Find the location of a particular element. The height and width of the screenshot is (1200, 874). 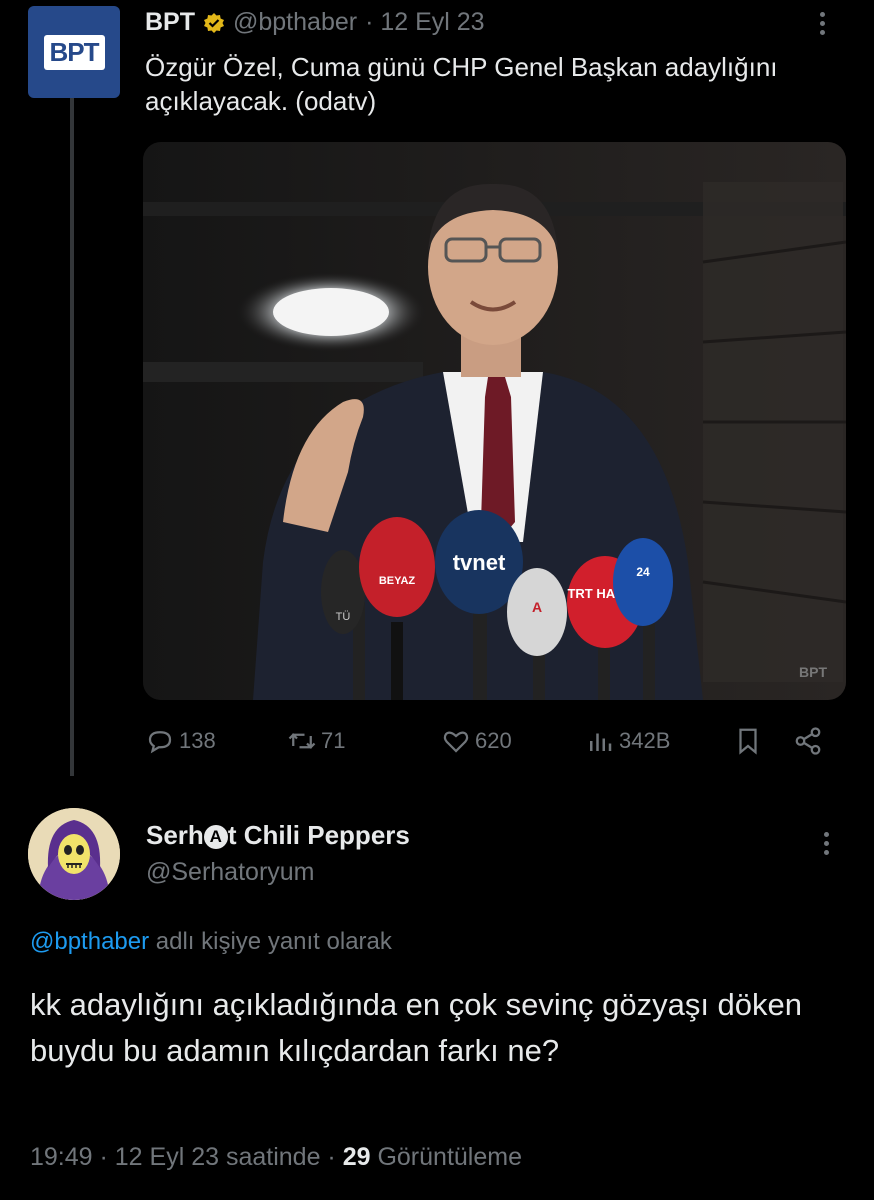

reply-button: 138 is located at coordinates (180, 741).